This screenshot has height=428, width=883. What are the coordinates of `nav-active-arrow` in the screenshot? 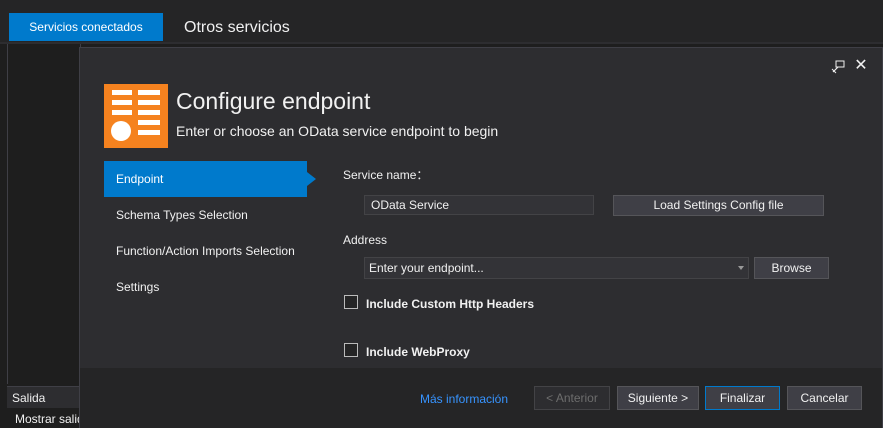 It's located at (311, 179).